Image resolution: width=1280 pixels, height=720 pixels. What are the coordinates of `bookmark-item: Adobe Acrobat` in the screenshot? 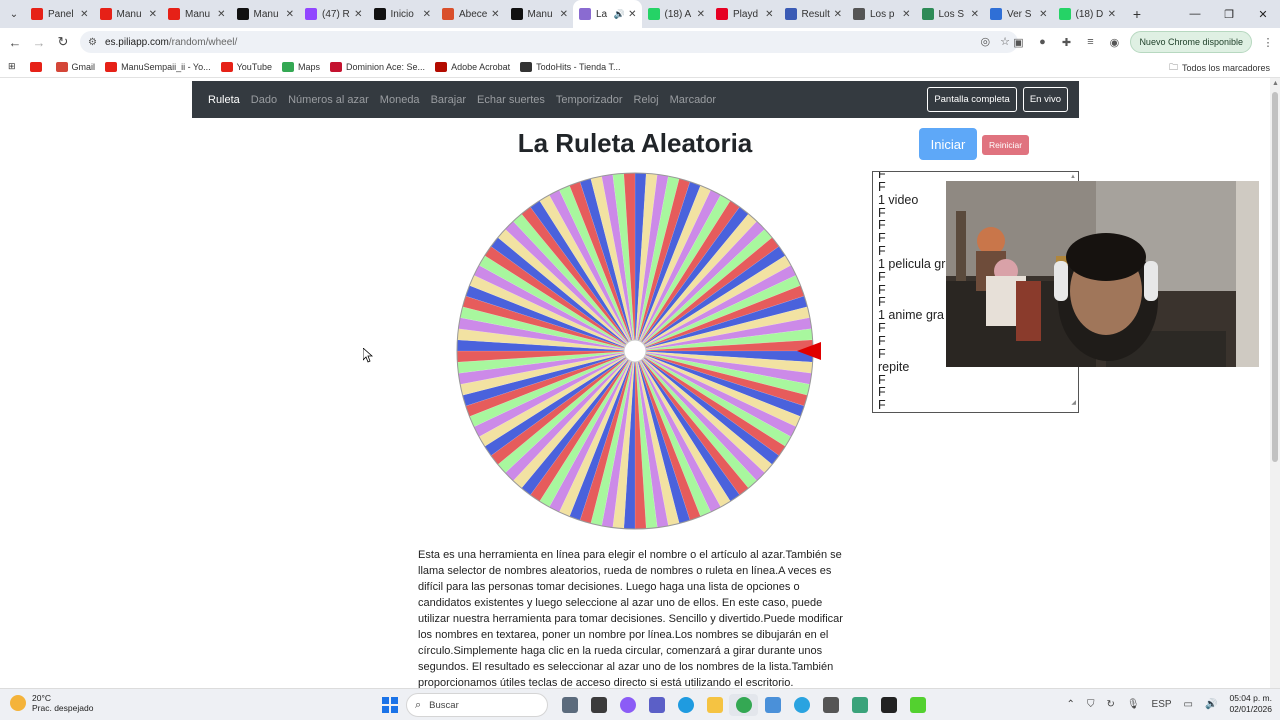 It's located at (472, 66).